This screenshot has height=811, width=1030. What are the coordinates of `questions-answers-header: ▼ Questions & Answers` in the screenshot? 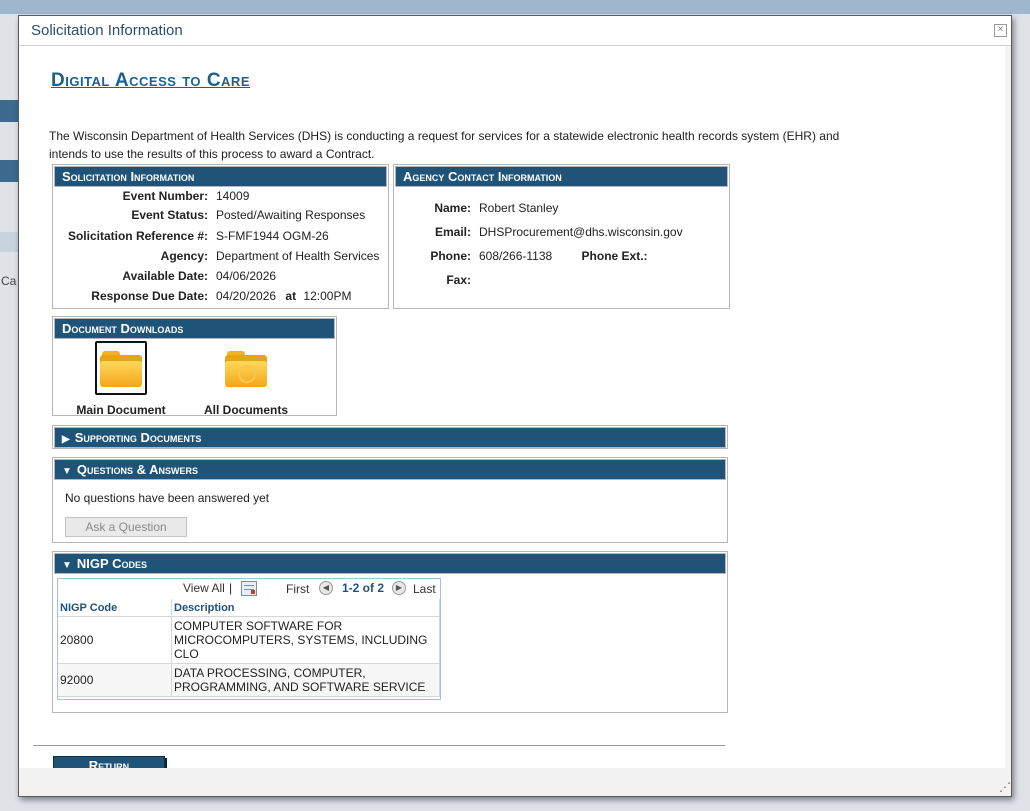 It's located at (390, 469).